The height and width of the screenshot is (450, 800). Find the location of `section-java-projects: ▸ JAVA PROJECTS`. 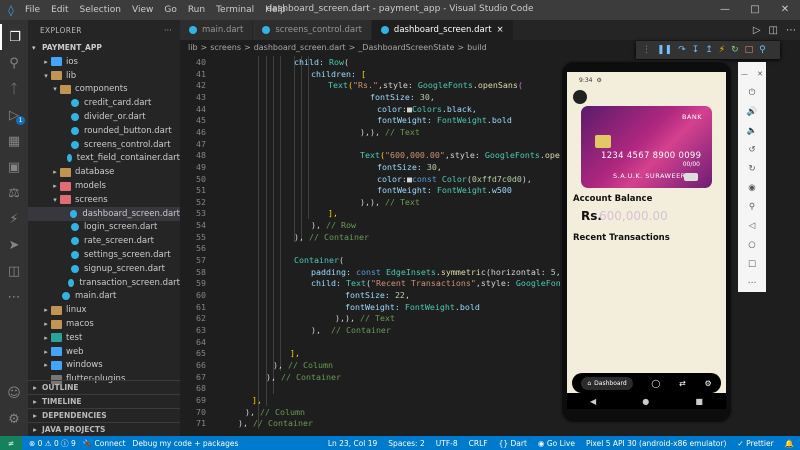

section-java-projects: ▸ JAVA PROJECTS is located at coordinates (104, 429).